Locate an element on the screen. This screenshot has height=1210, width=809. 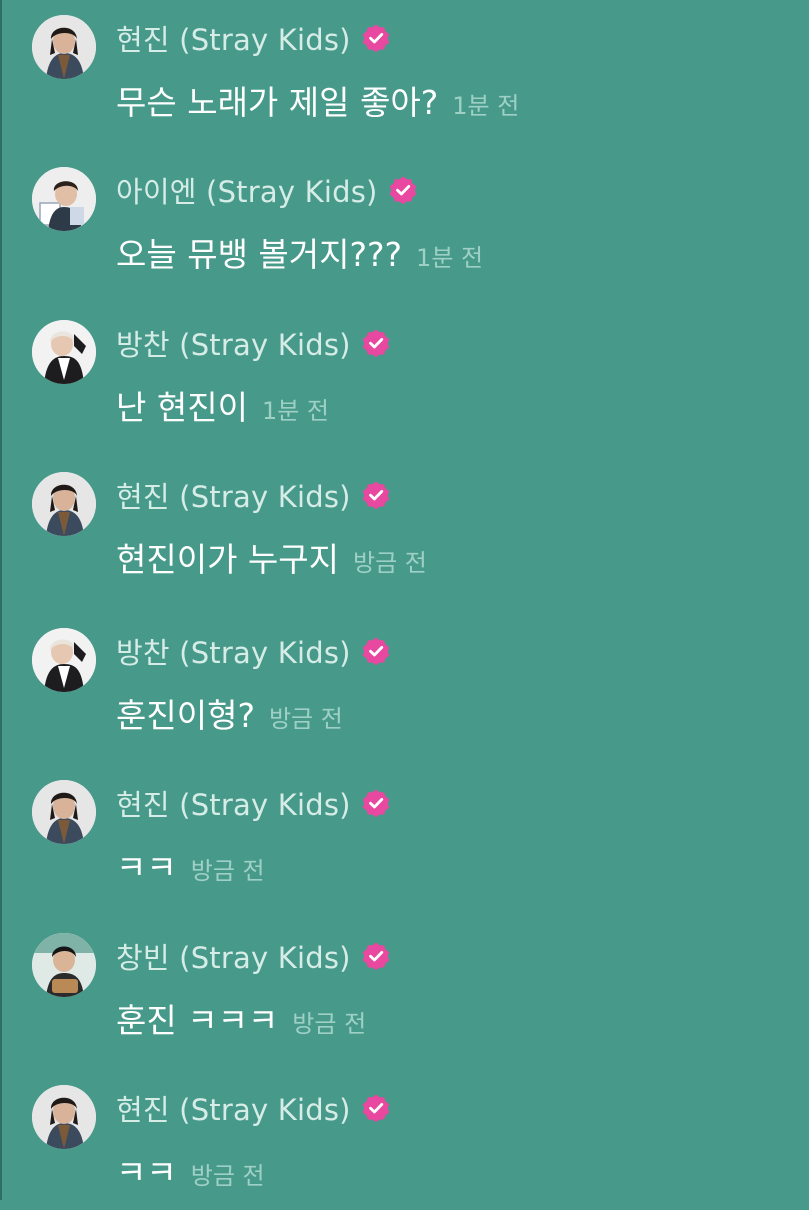
chat-message: 방찬 (Stray Kids) 난 현진이 1분 전 is located at coordinates (404, 375).